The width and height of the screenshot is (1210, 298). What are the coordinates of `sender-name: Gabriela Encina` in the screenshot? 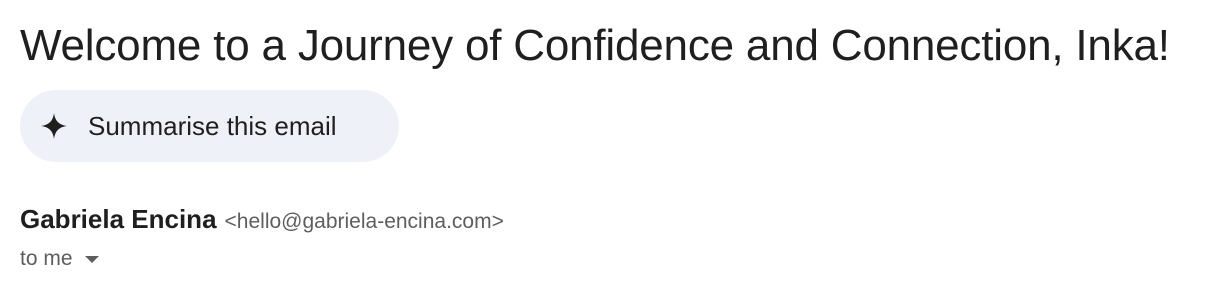 It's located at (118, 219).